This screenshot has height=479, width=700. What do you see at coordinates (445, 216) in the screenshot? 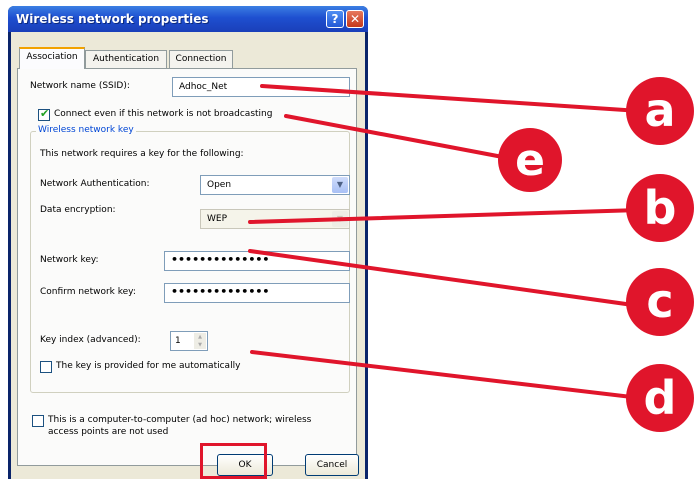
I see `annotation-line-b` at bounding box center [445, 216].